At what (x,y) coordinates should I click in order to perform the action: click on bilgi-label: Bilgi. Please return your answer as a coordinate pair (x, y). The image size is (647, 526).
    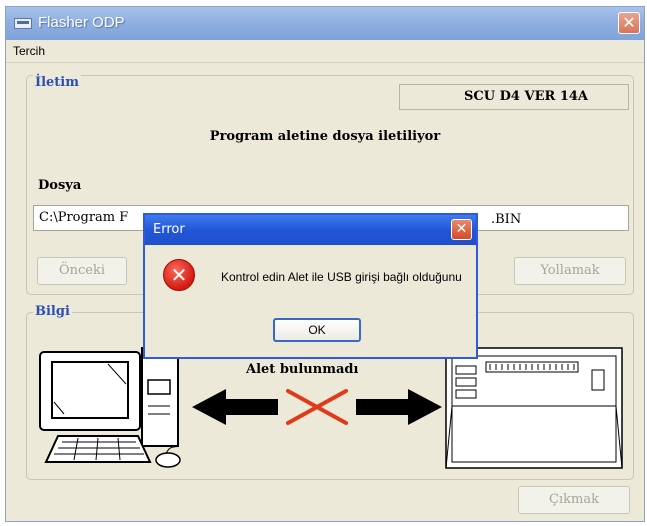
    Looking at the image, I should click on (52, 311).